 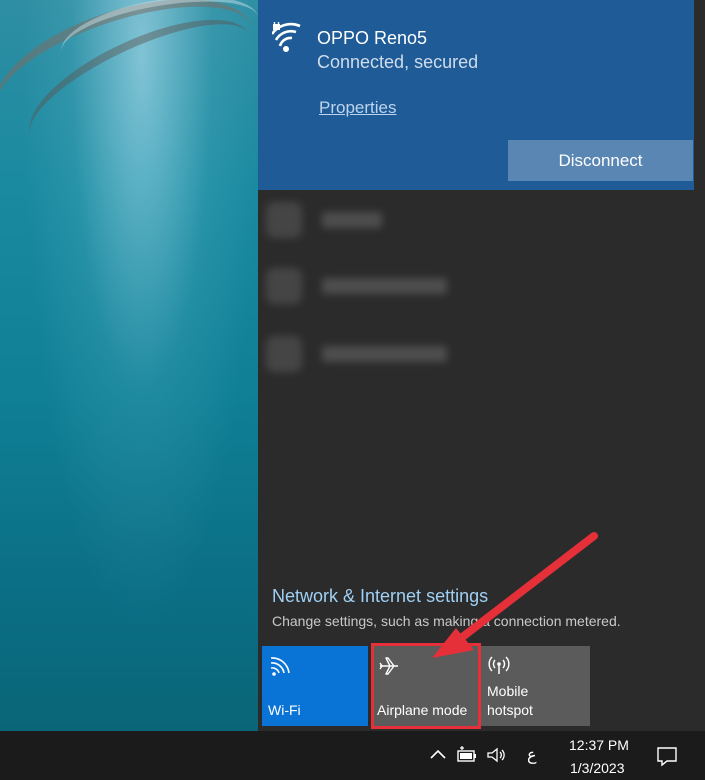 What do you see at coordinates (535, 686) in the screenshot?
I see `mobile-hotspot-quick-action: Mobile hotspot` at bounding box center [535, 686].